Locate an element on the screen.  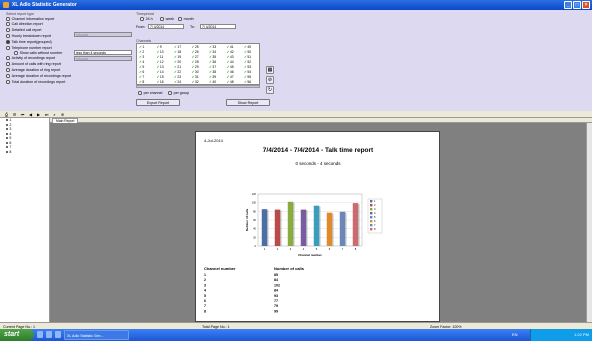
channel-checkbox: ✓ 34 is located at coordinates (212, 52).